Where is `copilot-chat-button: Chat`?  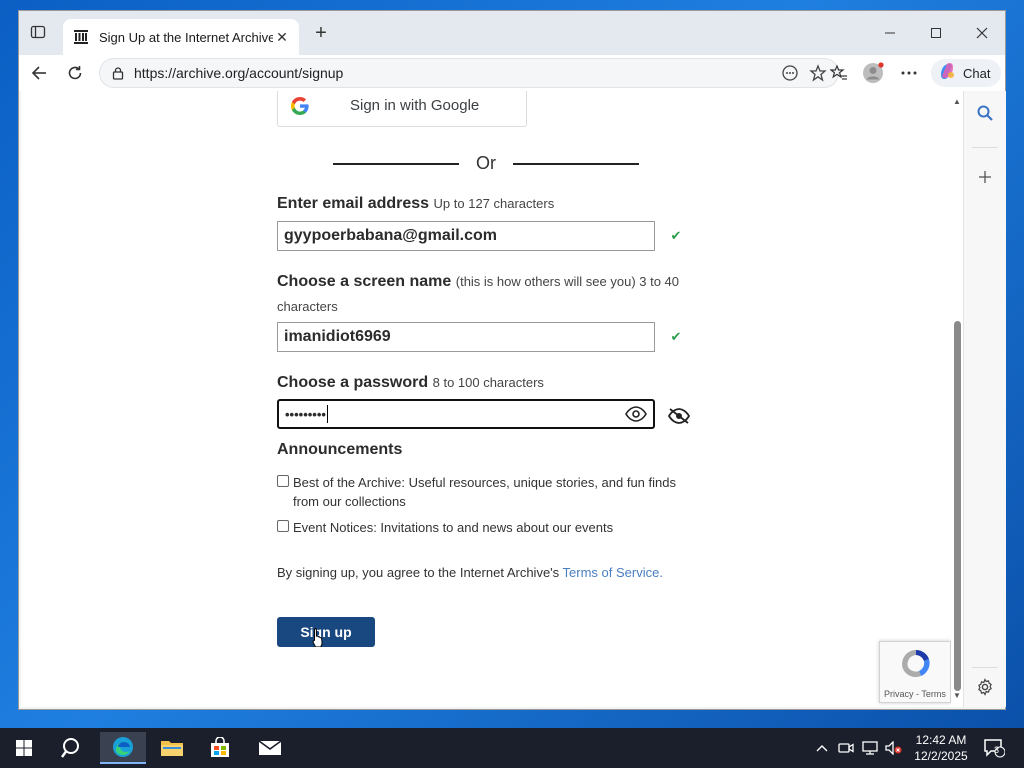 copilot-chat-button: Chat is located at coordinates (966, 73).